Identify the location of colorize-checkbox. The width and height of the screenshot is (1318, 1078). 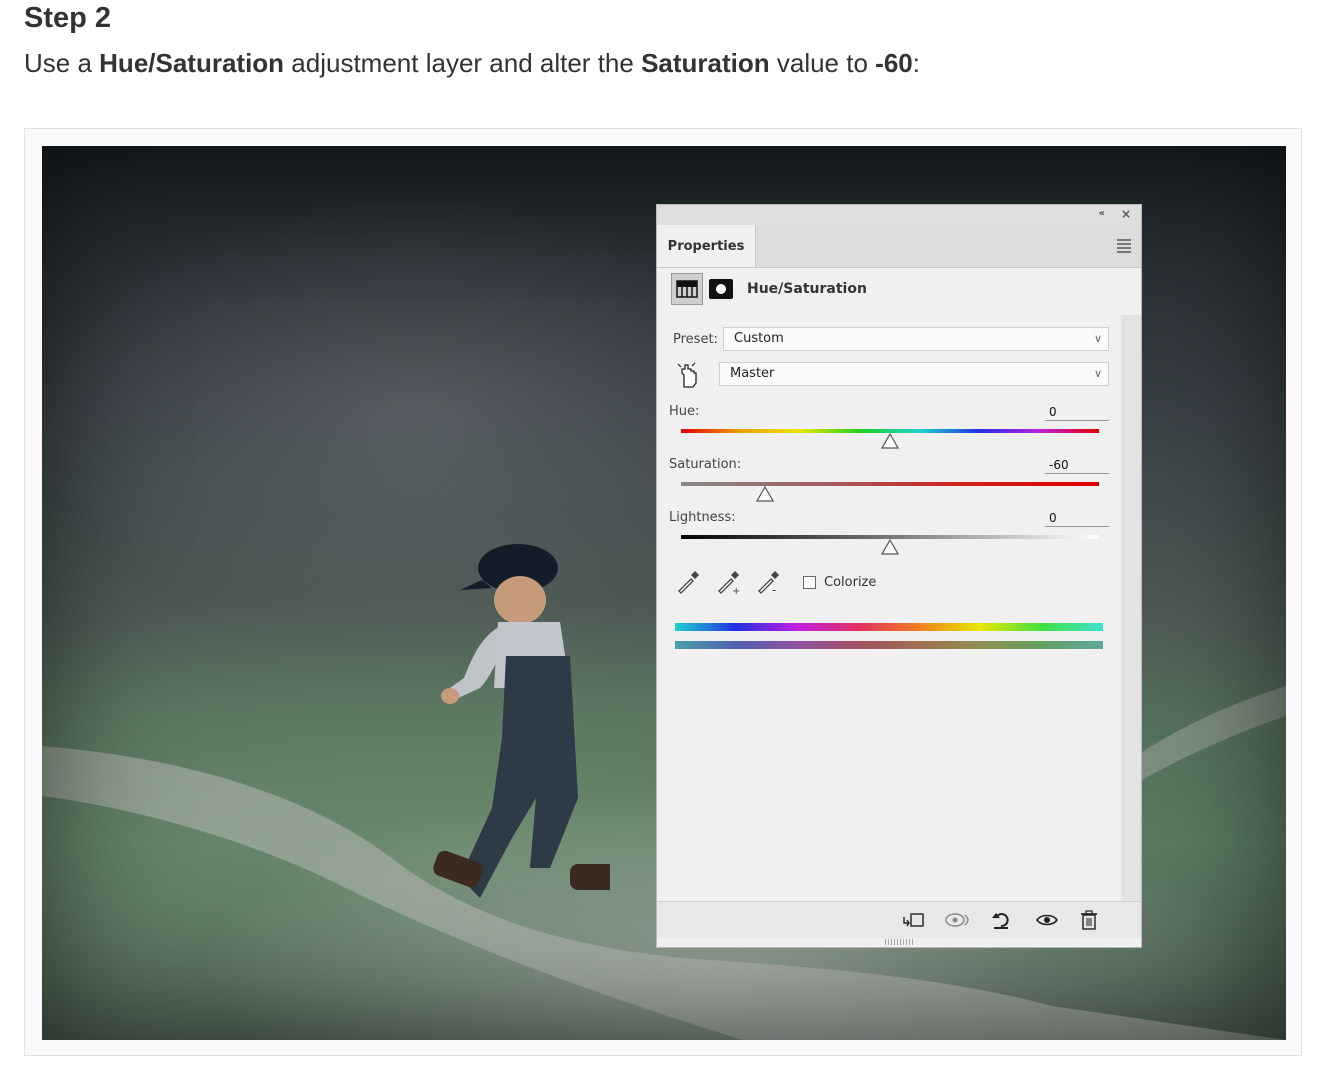
(809, 582).